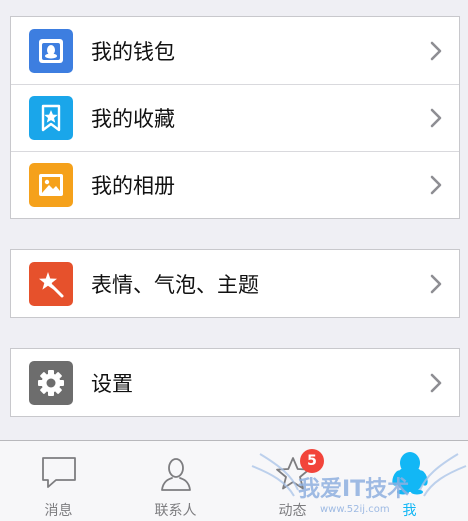  I want to click on menu-group-3: 设置, so click(235, 382).